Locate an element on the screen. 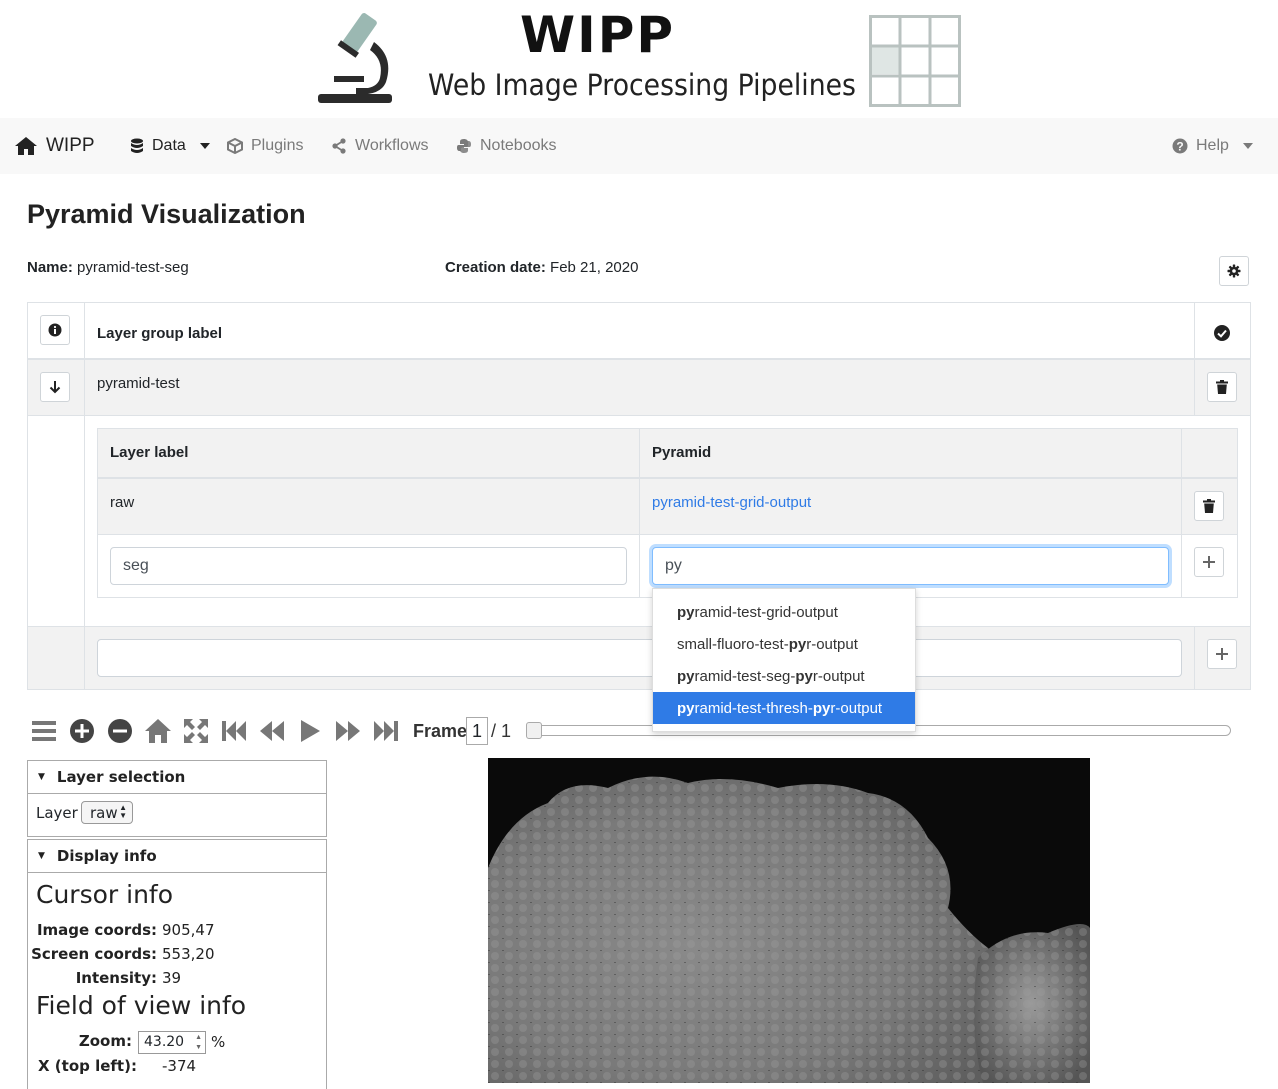 This screenshot has height=1089, width=1278. nav-item-notebooks: Notebooks is located at coordinates (506, 146).